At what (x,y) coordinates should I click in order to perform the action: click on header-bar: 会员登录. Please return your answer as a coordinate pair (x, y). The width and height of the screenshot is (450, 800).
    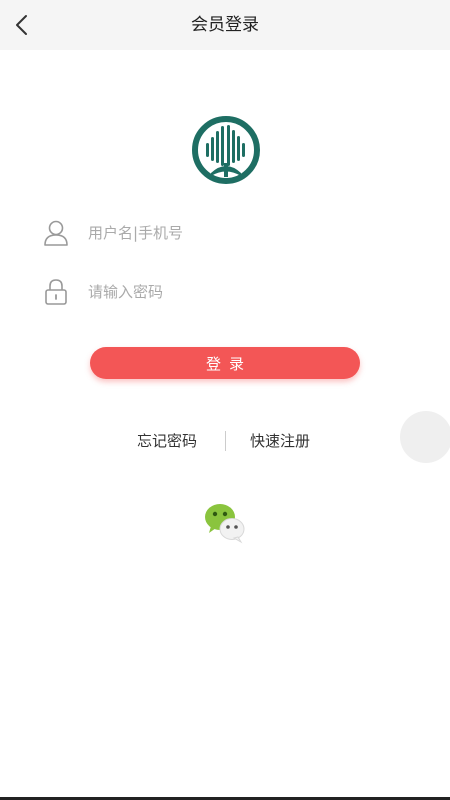
    Looking at the image, I should click on (225, 25).